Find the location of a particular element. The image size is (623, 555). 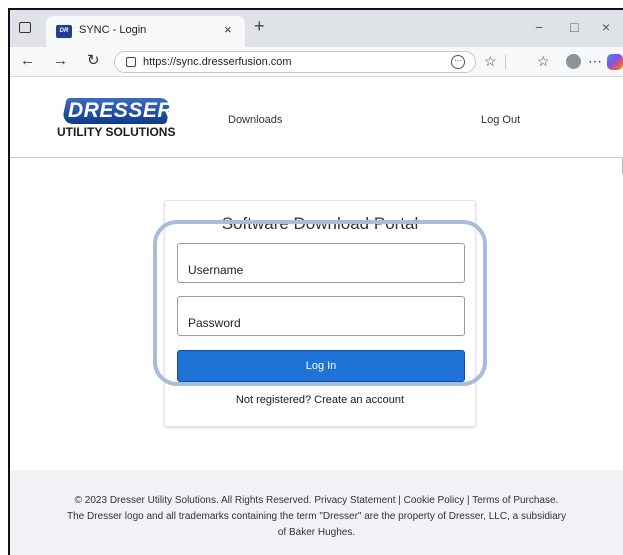

password-label: Password is located at coordinates (214, 323).